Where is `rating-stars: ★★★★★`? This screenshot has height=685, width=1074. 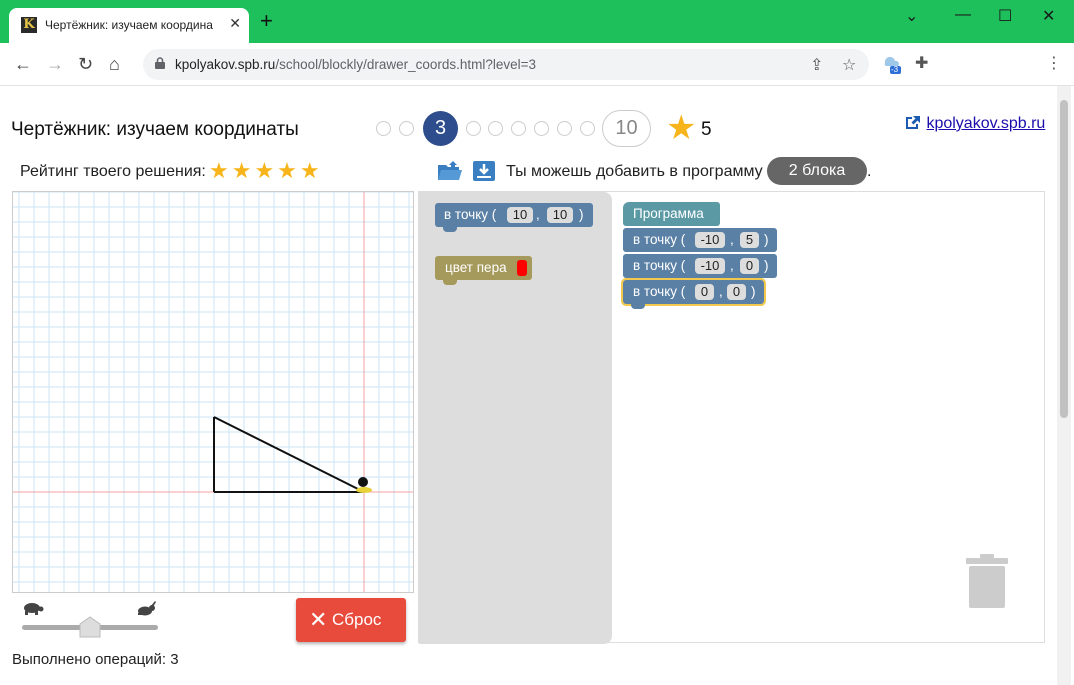 rating-stars: ★★★★★ is located at coordinates (266, 170).